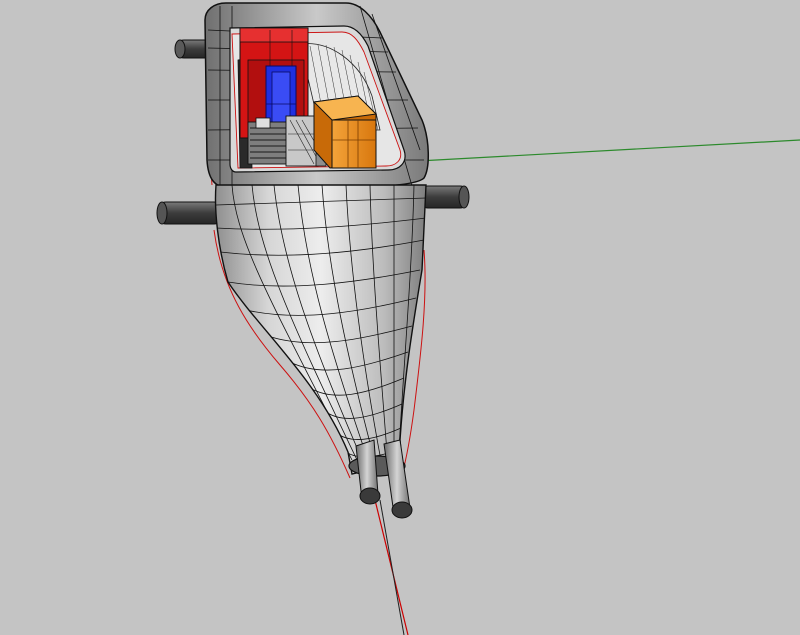  Describe the element at coordinates (345, 132) in the screenshot. I see `orange-box-component` at that location.